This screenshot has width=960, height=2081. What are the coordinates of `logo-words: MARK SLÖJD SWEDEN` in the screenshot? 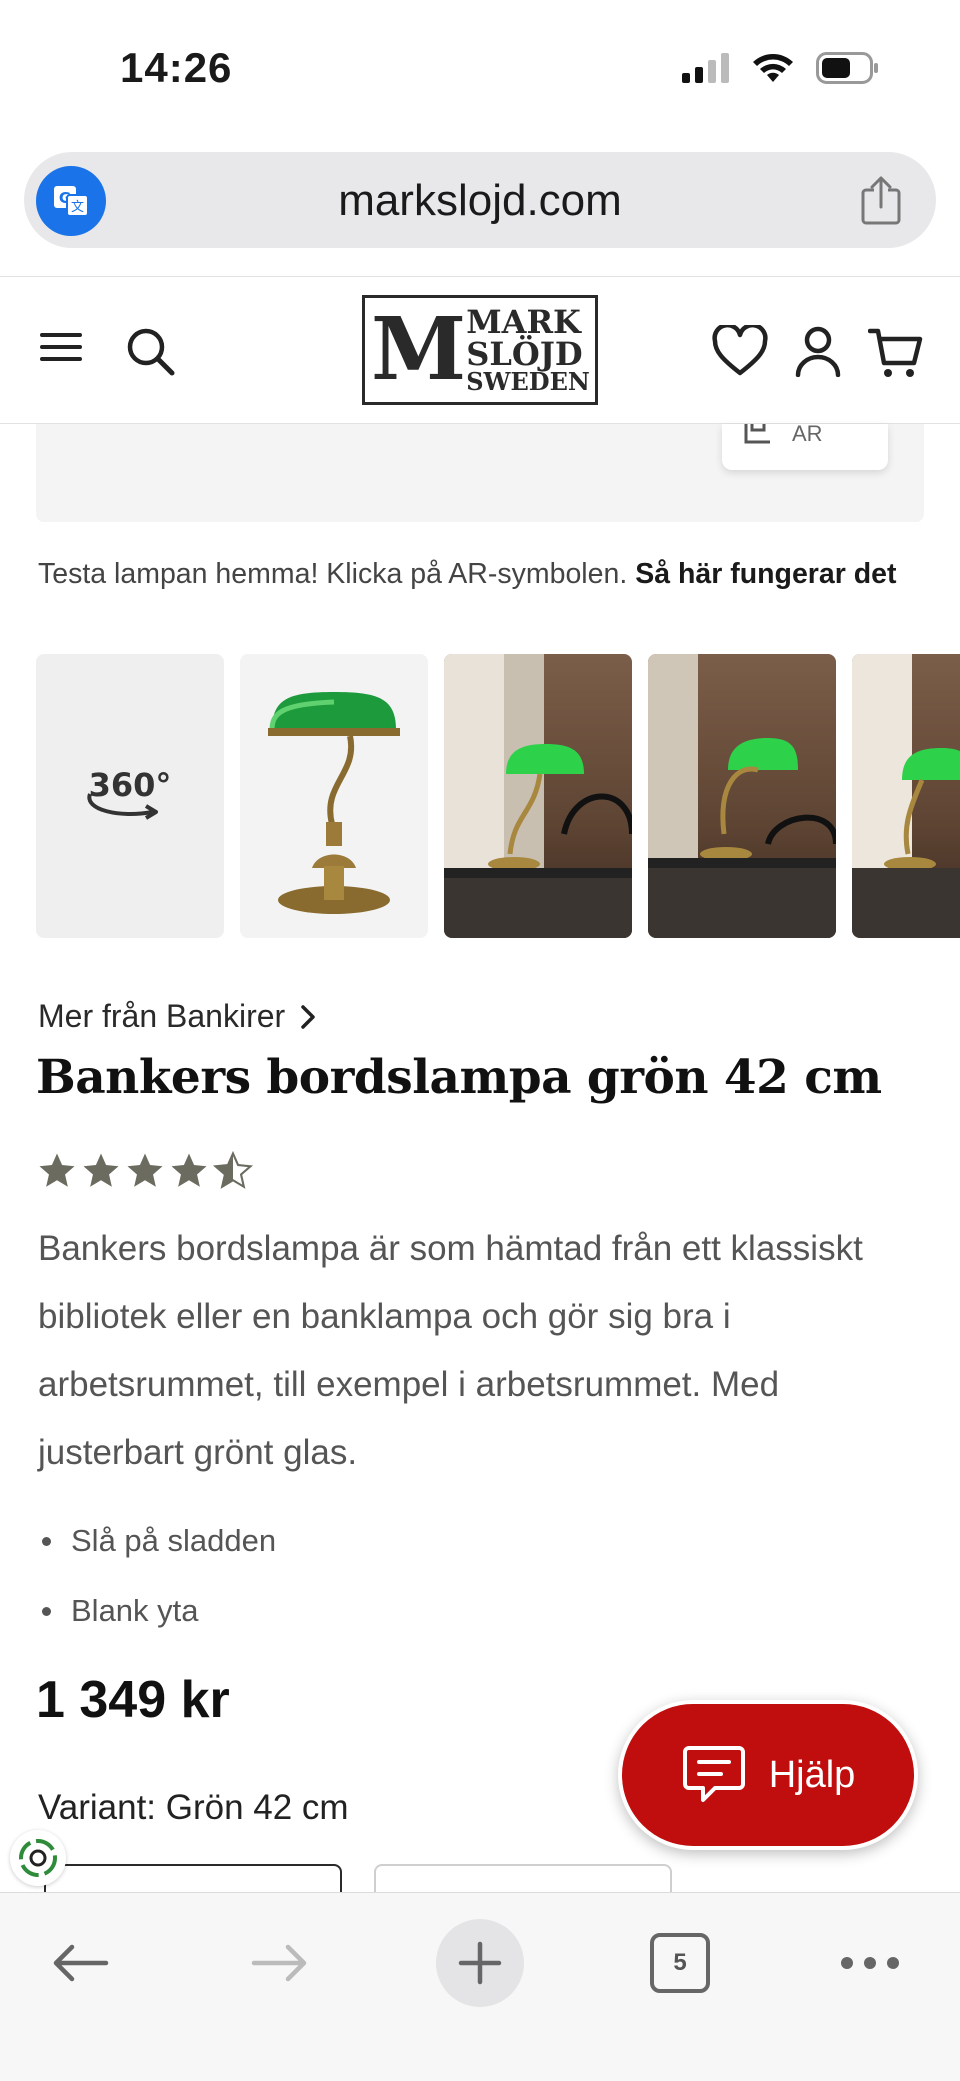 It's located at (528, 350).